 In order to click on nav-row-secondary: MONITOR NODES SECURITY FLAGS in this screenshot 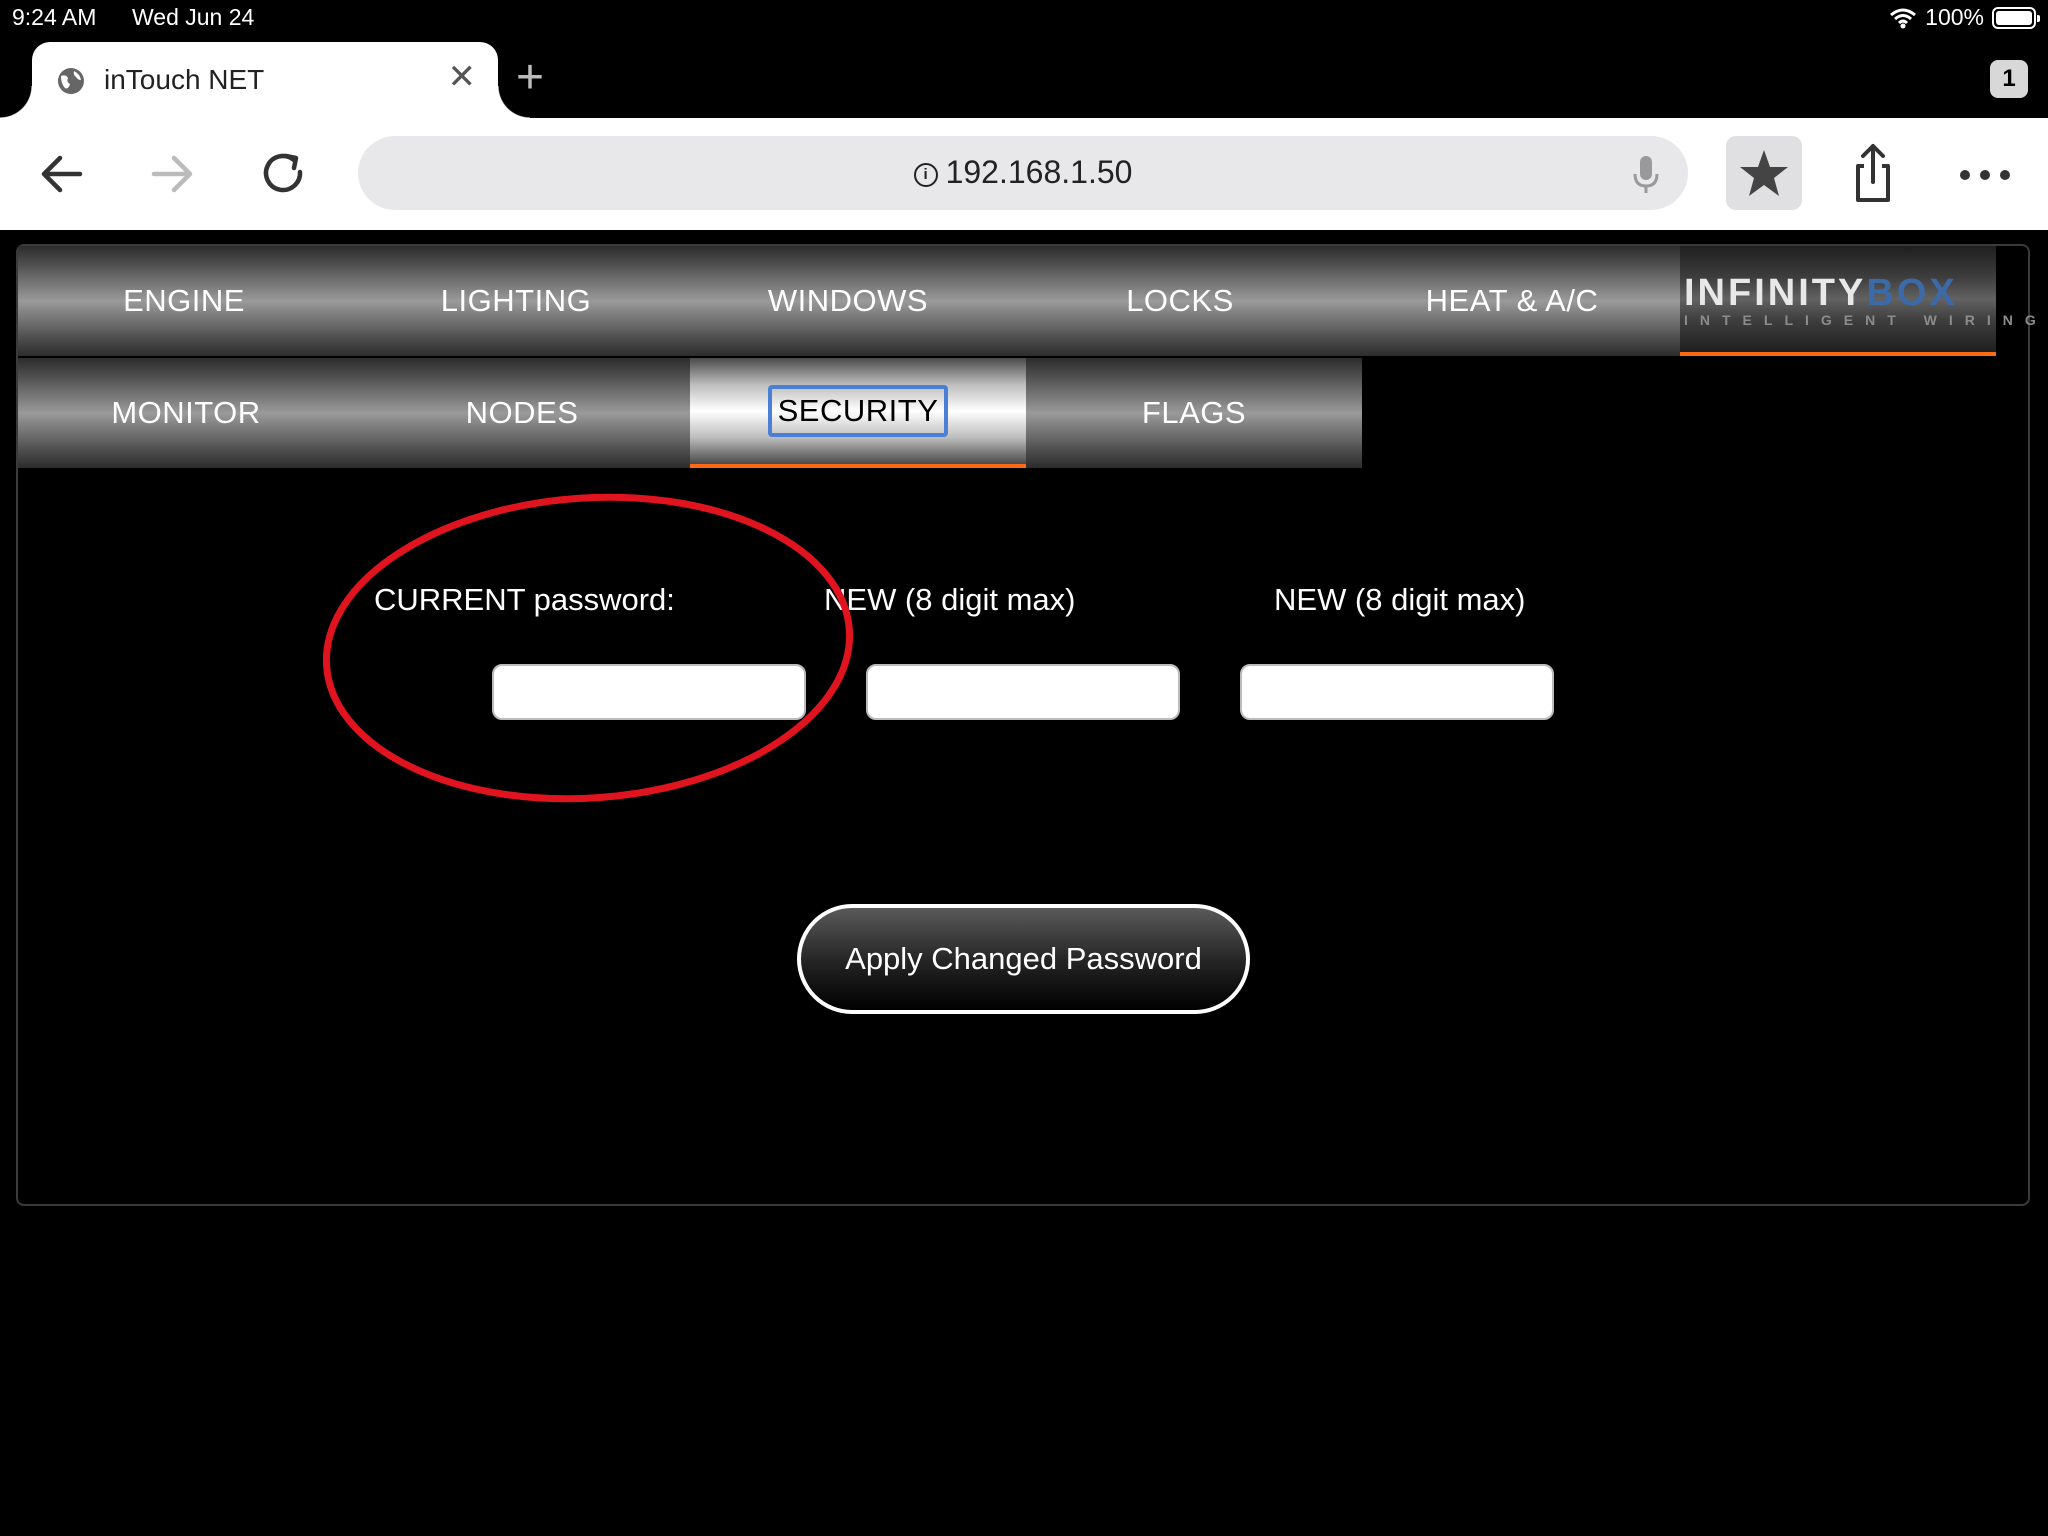, I will do `click(690, 413)`.